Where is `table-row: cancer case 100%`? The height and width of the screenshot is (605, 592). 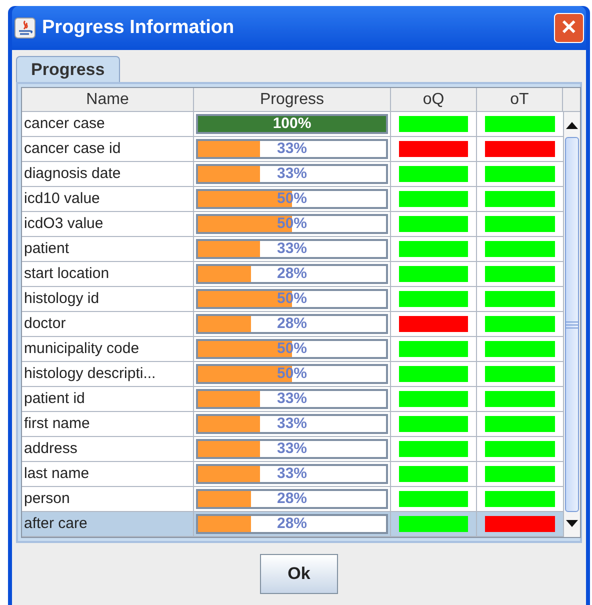 table-row: cancer case 100% is located at coordinates (292, 124).